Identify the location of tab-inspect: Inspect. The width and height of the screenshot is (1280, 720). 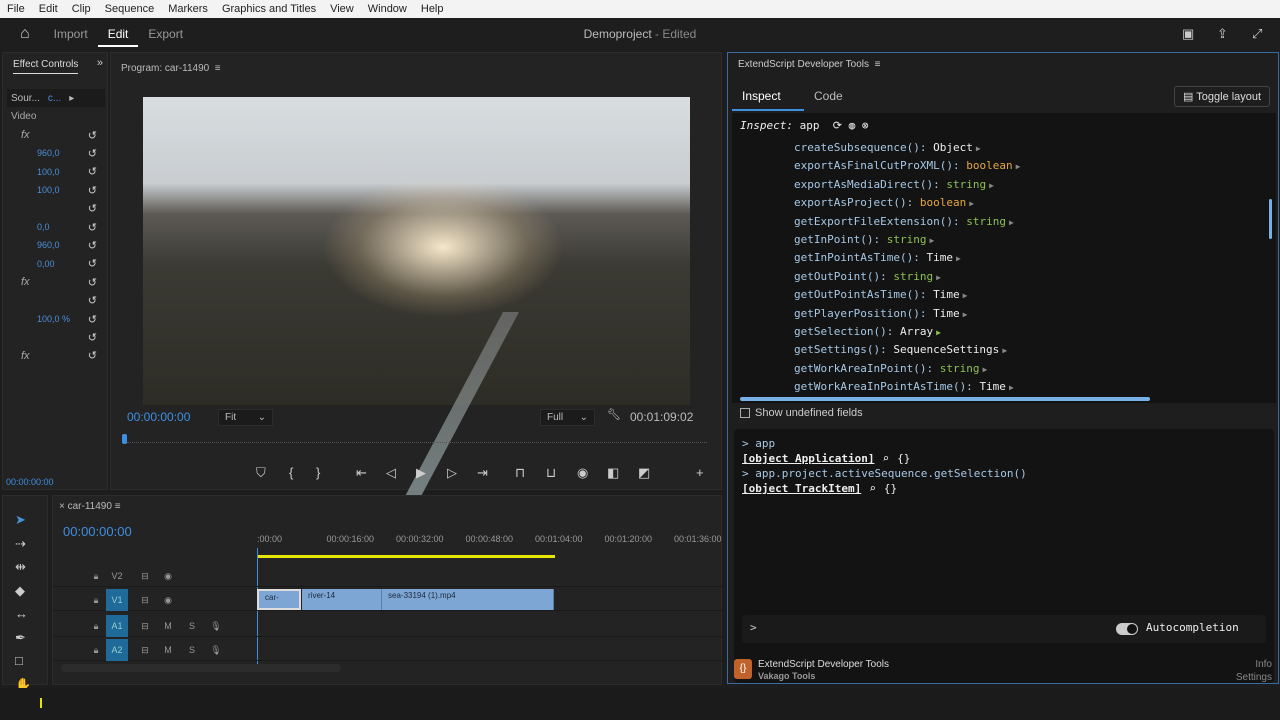
(768, 98).